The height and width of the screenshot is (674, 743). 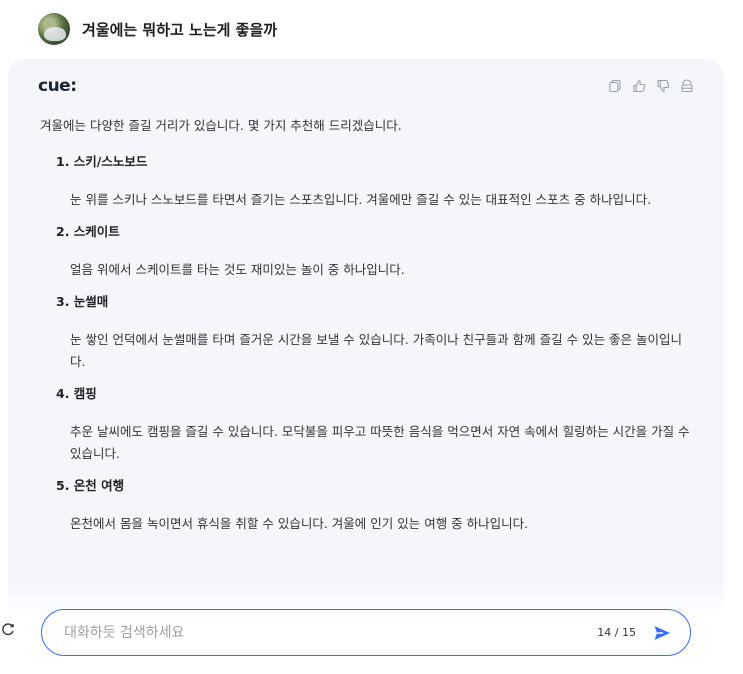 What do you see at coordinates (687, 86) in the screenshot?
I see `share-icon` at bounding box center [687, 86].